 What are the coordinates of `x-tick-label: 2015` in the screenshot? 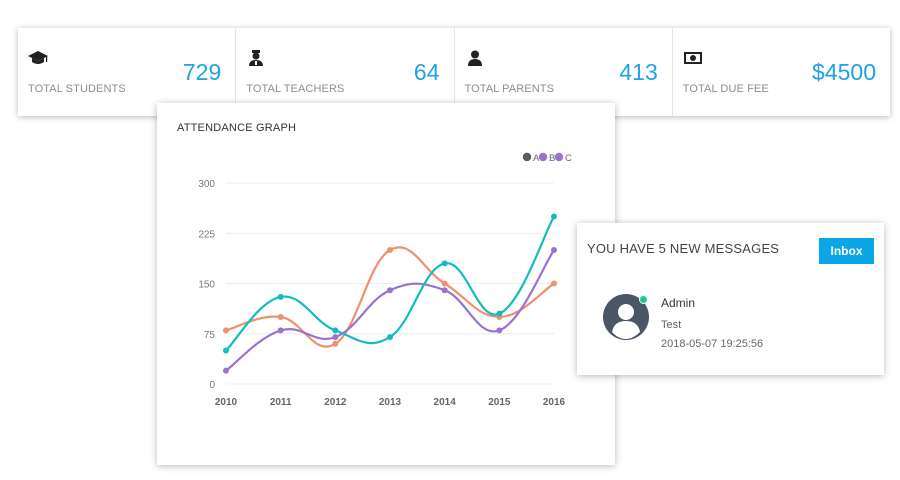 It's located at (499, 402).